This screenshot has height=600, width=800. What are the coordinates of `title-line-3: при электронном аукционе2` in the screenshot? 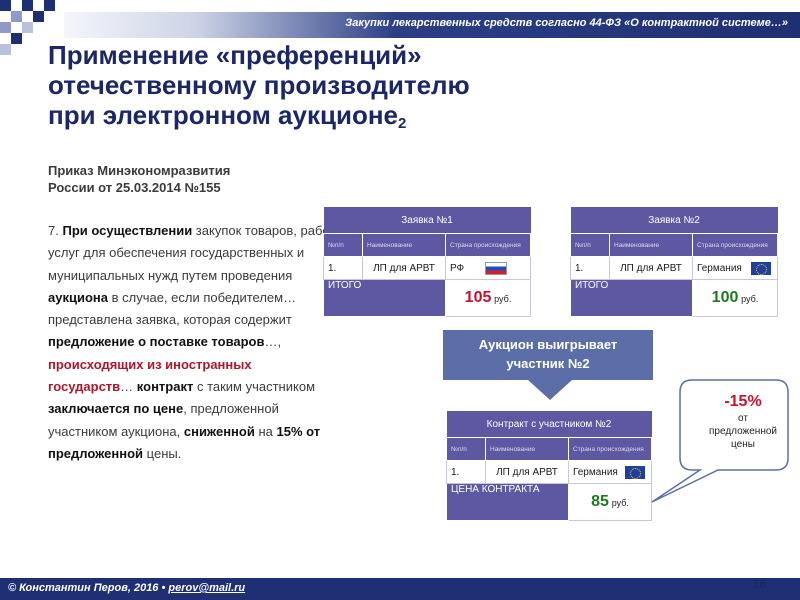 It's located at (227, 116).